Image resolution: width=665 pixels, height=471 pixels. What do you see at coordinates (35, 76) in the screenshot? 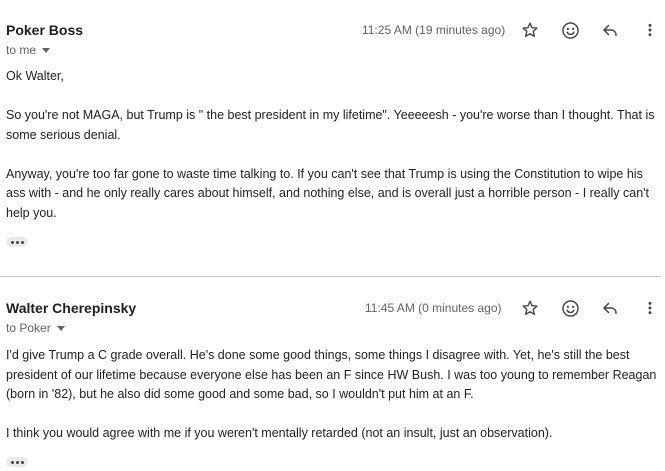
I see `body-paragraph: Ok Walter,` at bounding box center [35, 76].